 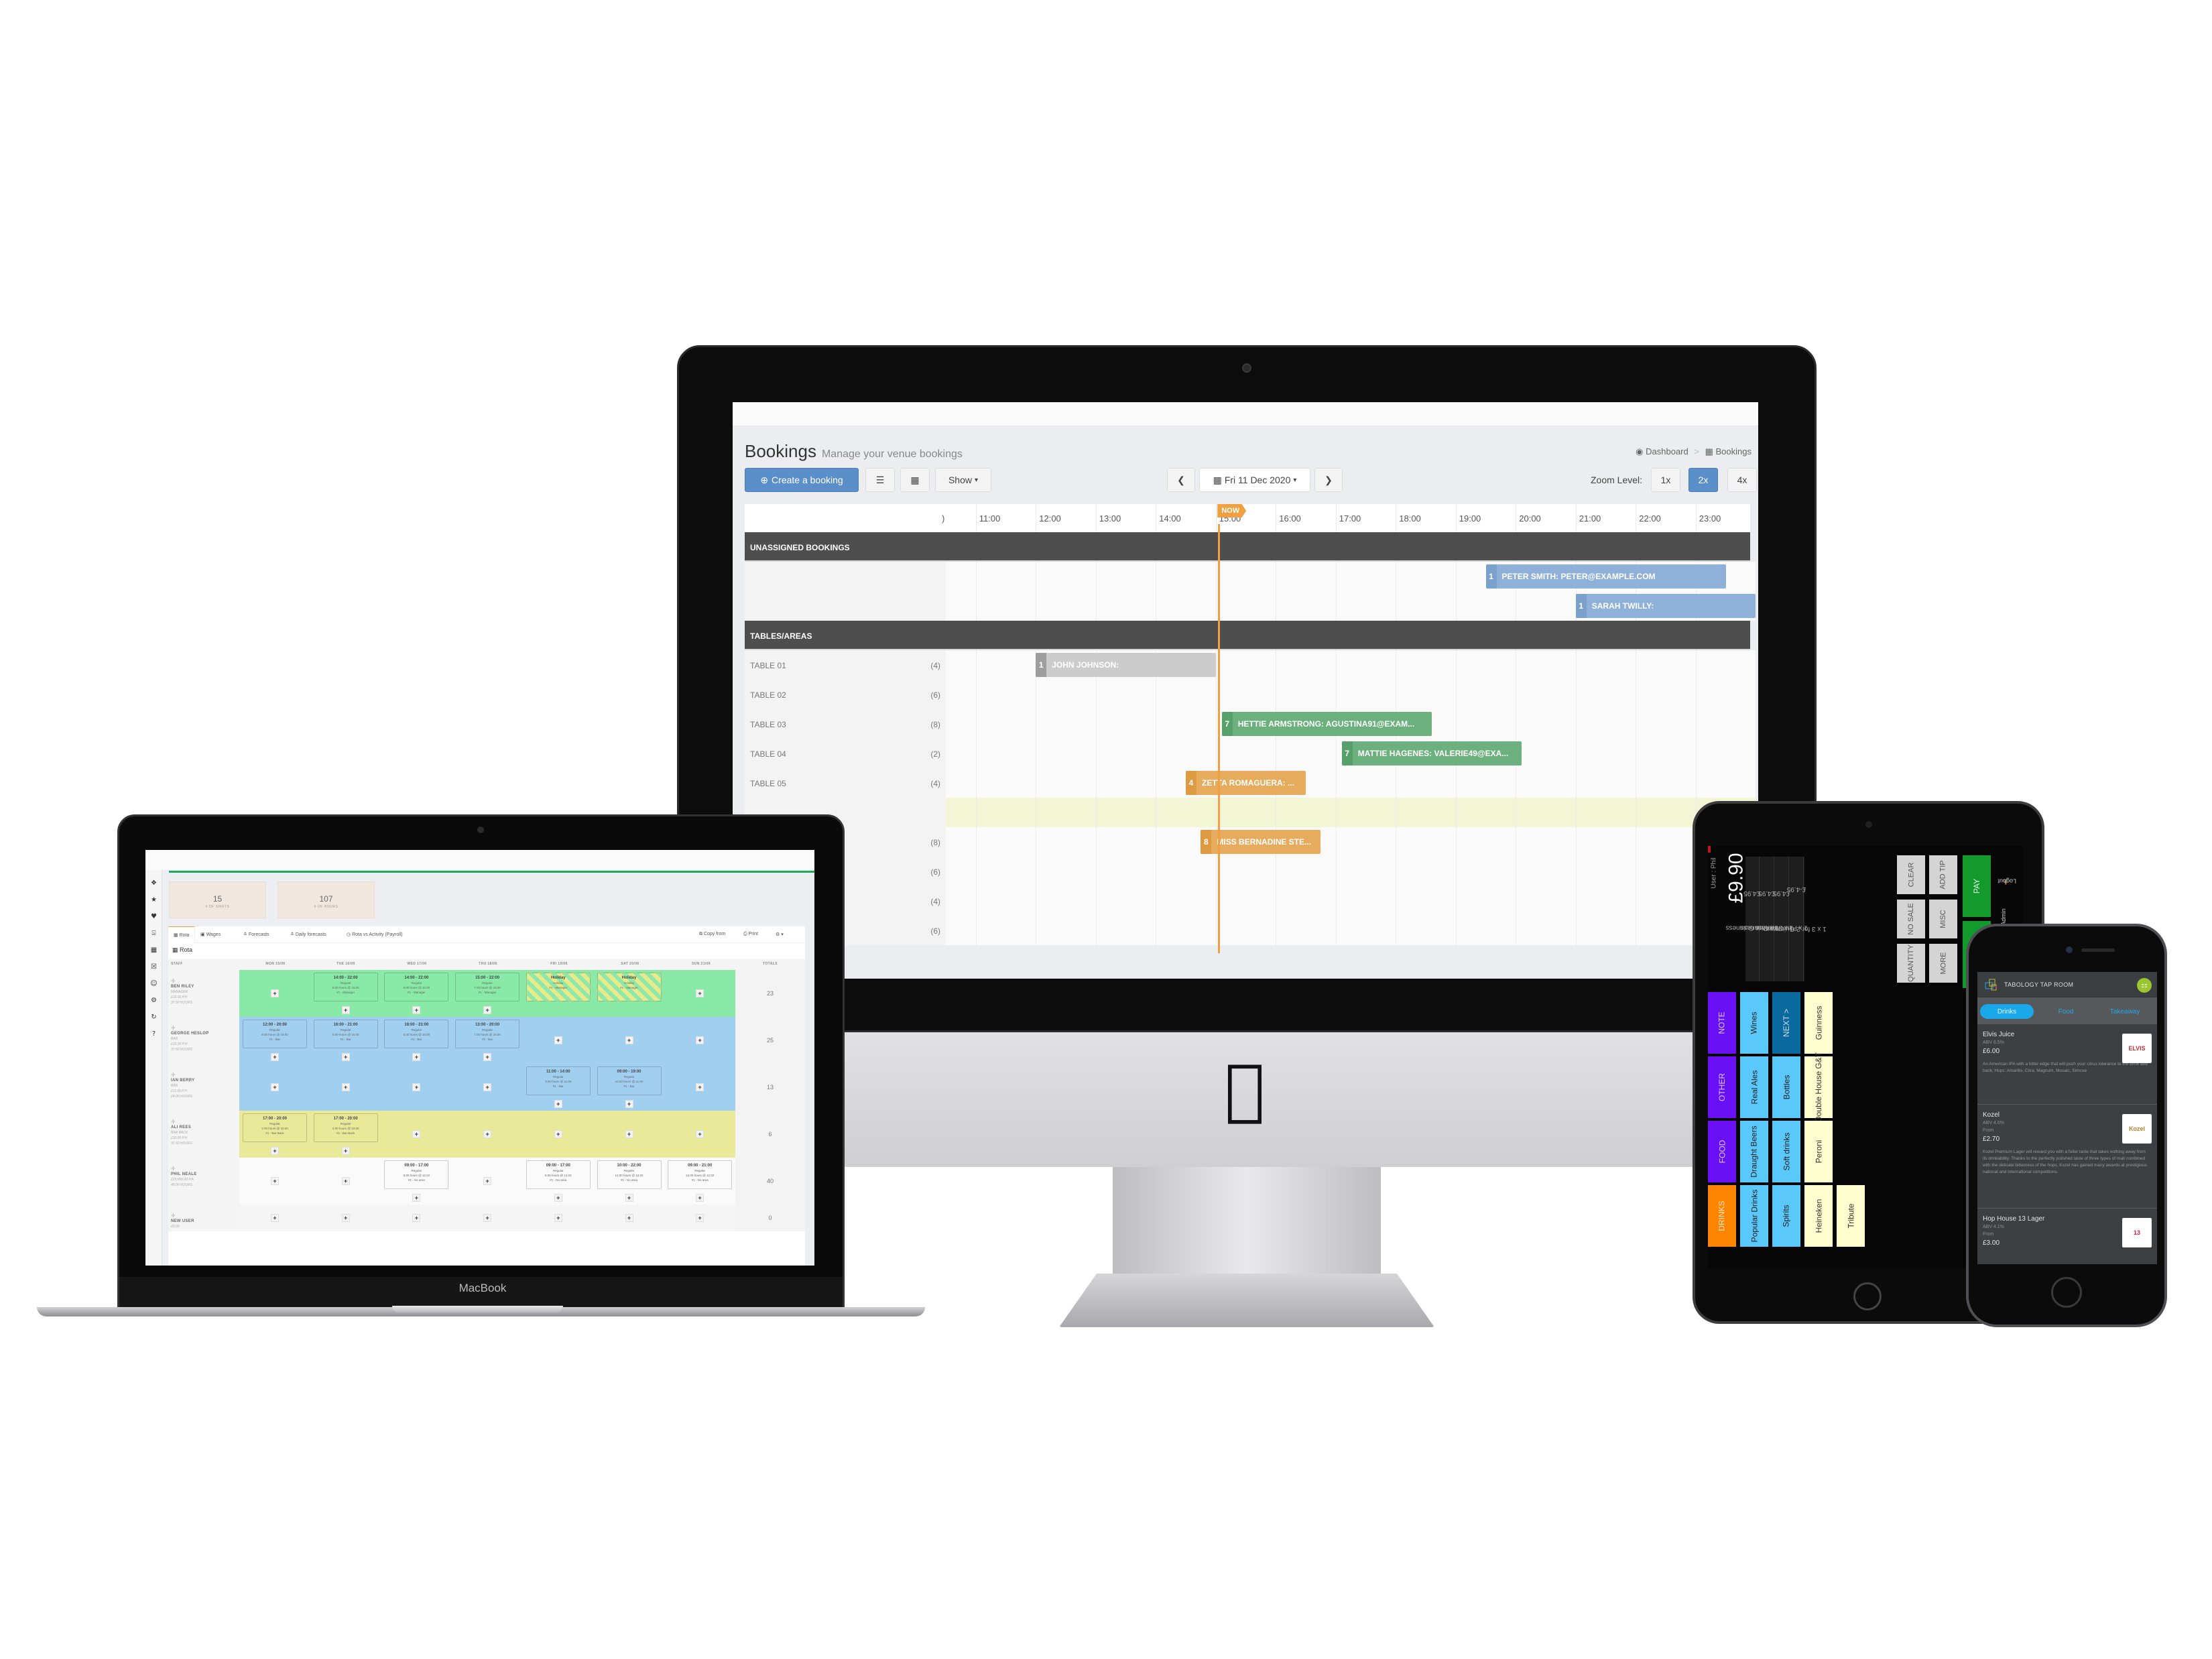 What do you see at coordinates (1911, 874) in the screenshot?
I see `pos-action-button: CLEAR` at bounding box center [1911, 874].